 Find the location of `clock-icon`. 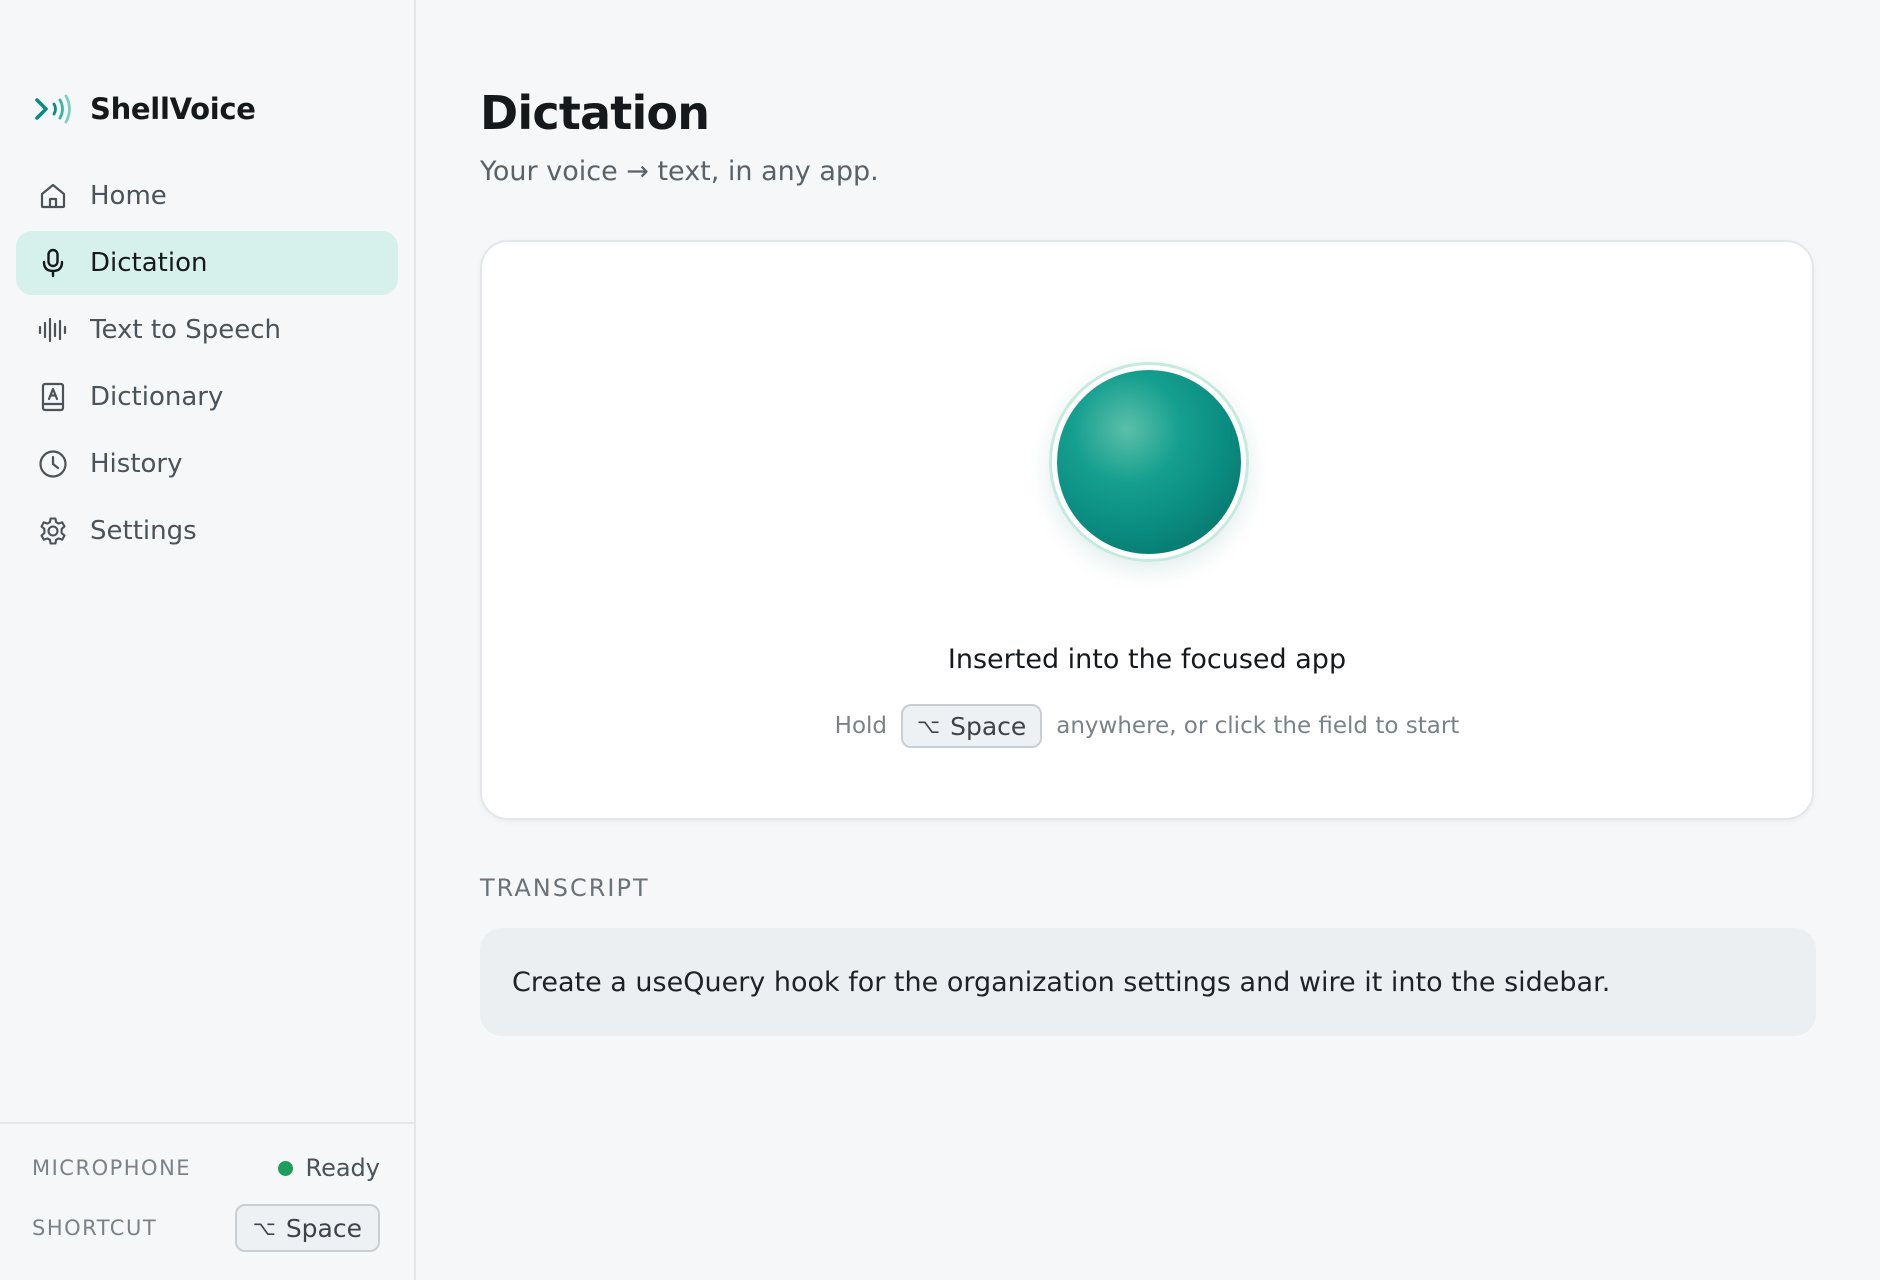

clock-icon is located at coordinates (53, 464).